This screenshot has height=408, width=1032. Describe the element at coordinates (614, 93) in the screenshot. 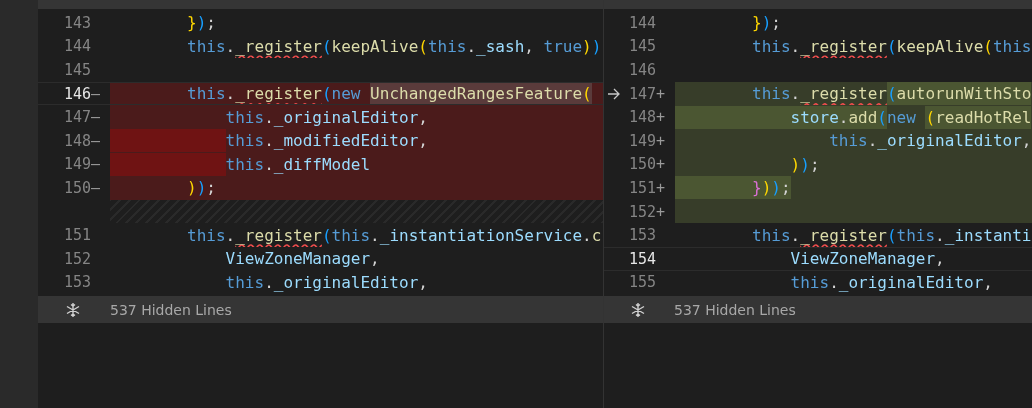

I see `revert-arrow-icon` at that location.